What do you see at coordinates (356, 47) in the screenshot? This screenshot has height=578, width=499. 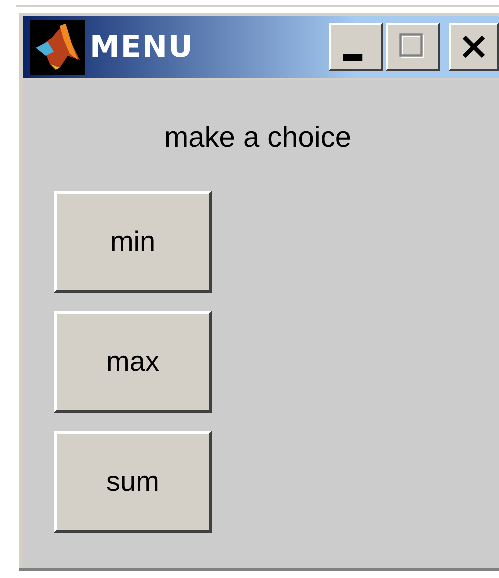 I see `minimize-button` at bounding box center [356, 47].